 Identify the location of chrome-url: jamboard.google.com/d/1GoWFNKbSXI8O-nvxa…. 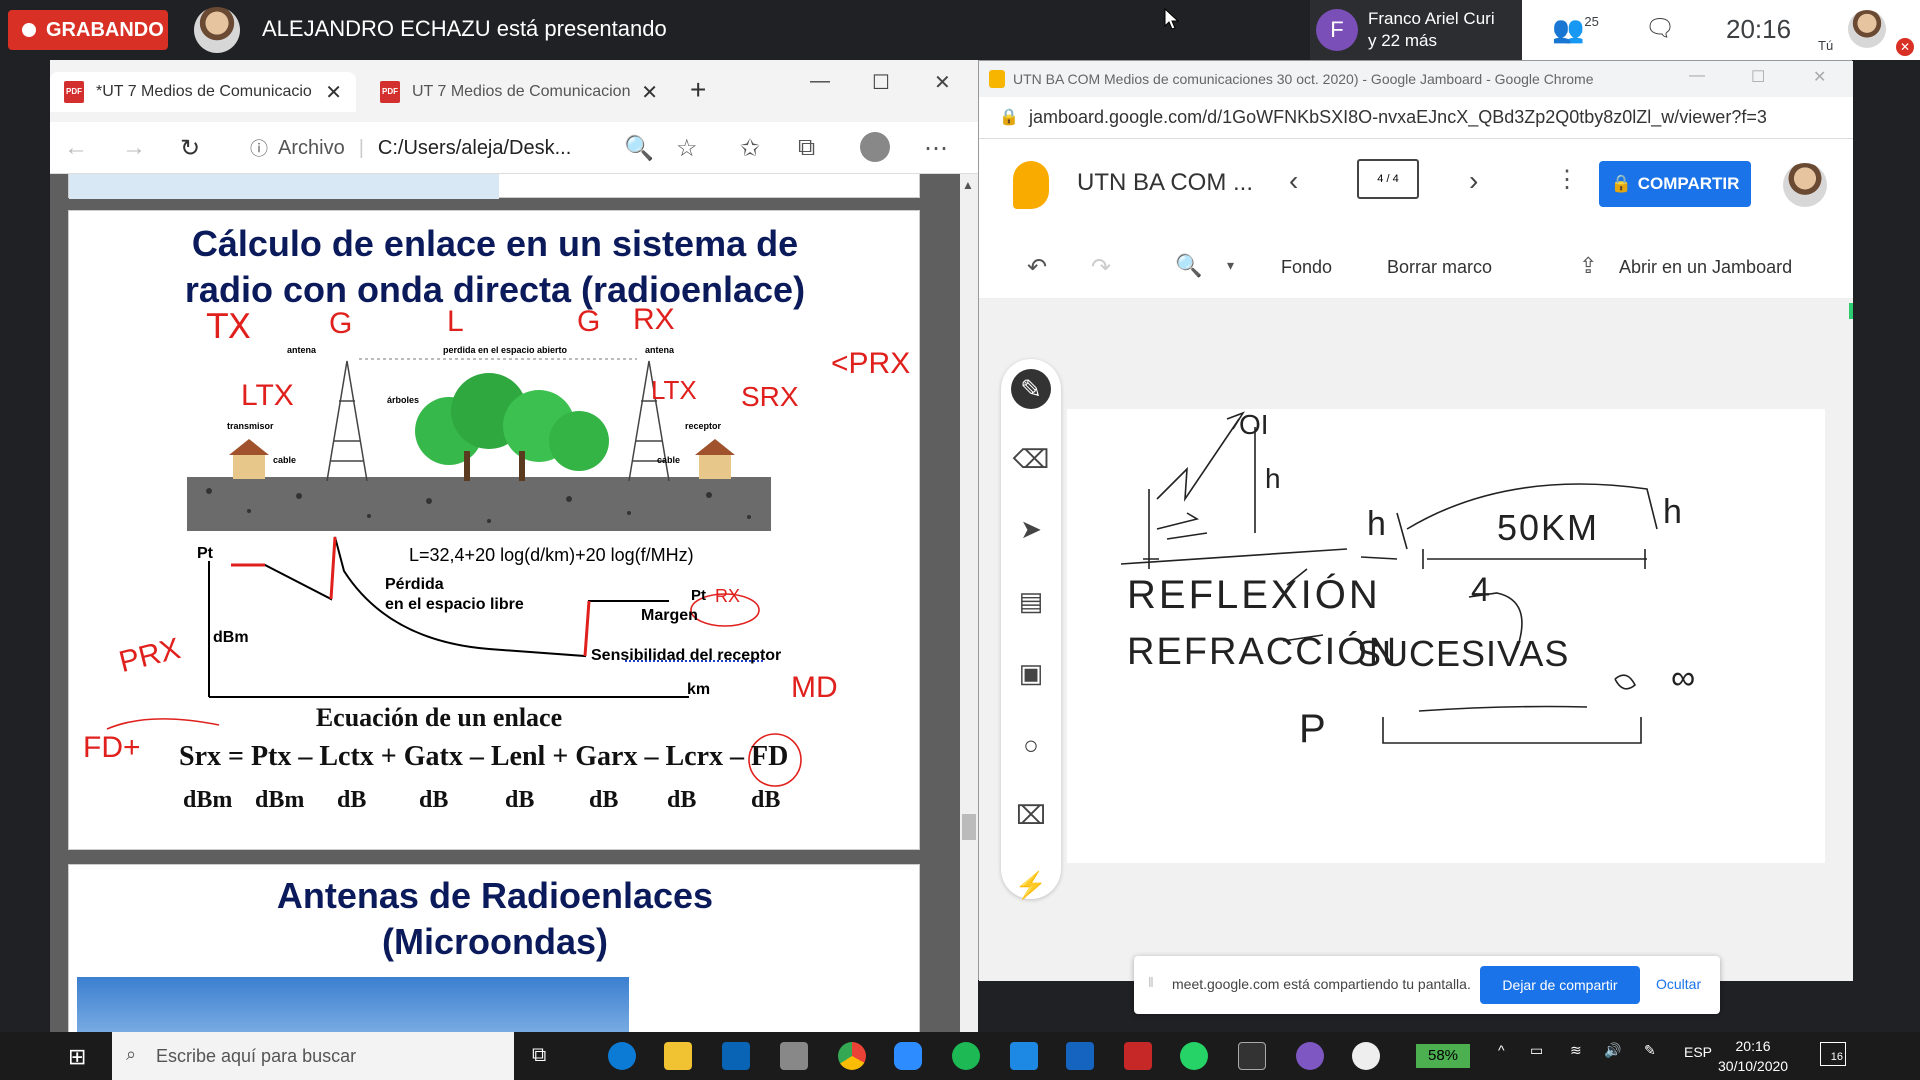
(1398, 117).